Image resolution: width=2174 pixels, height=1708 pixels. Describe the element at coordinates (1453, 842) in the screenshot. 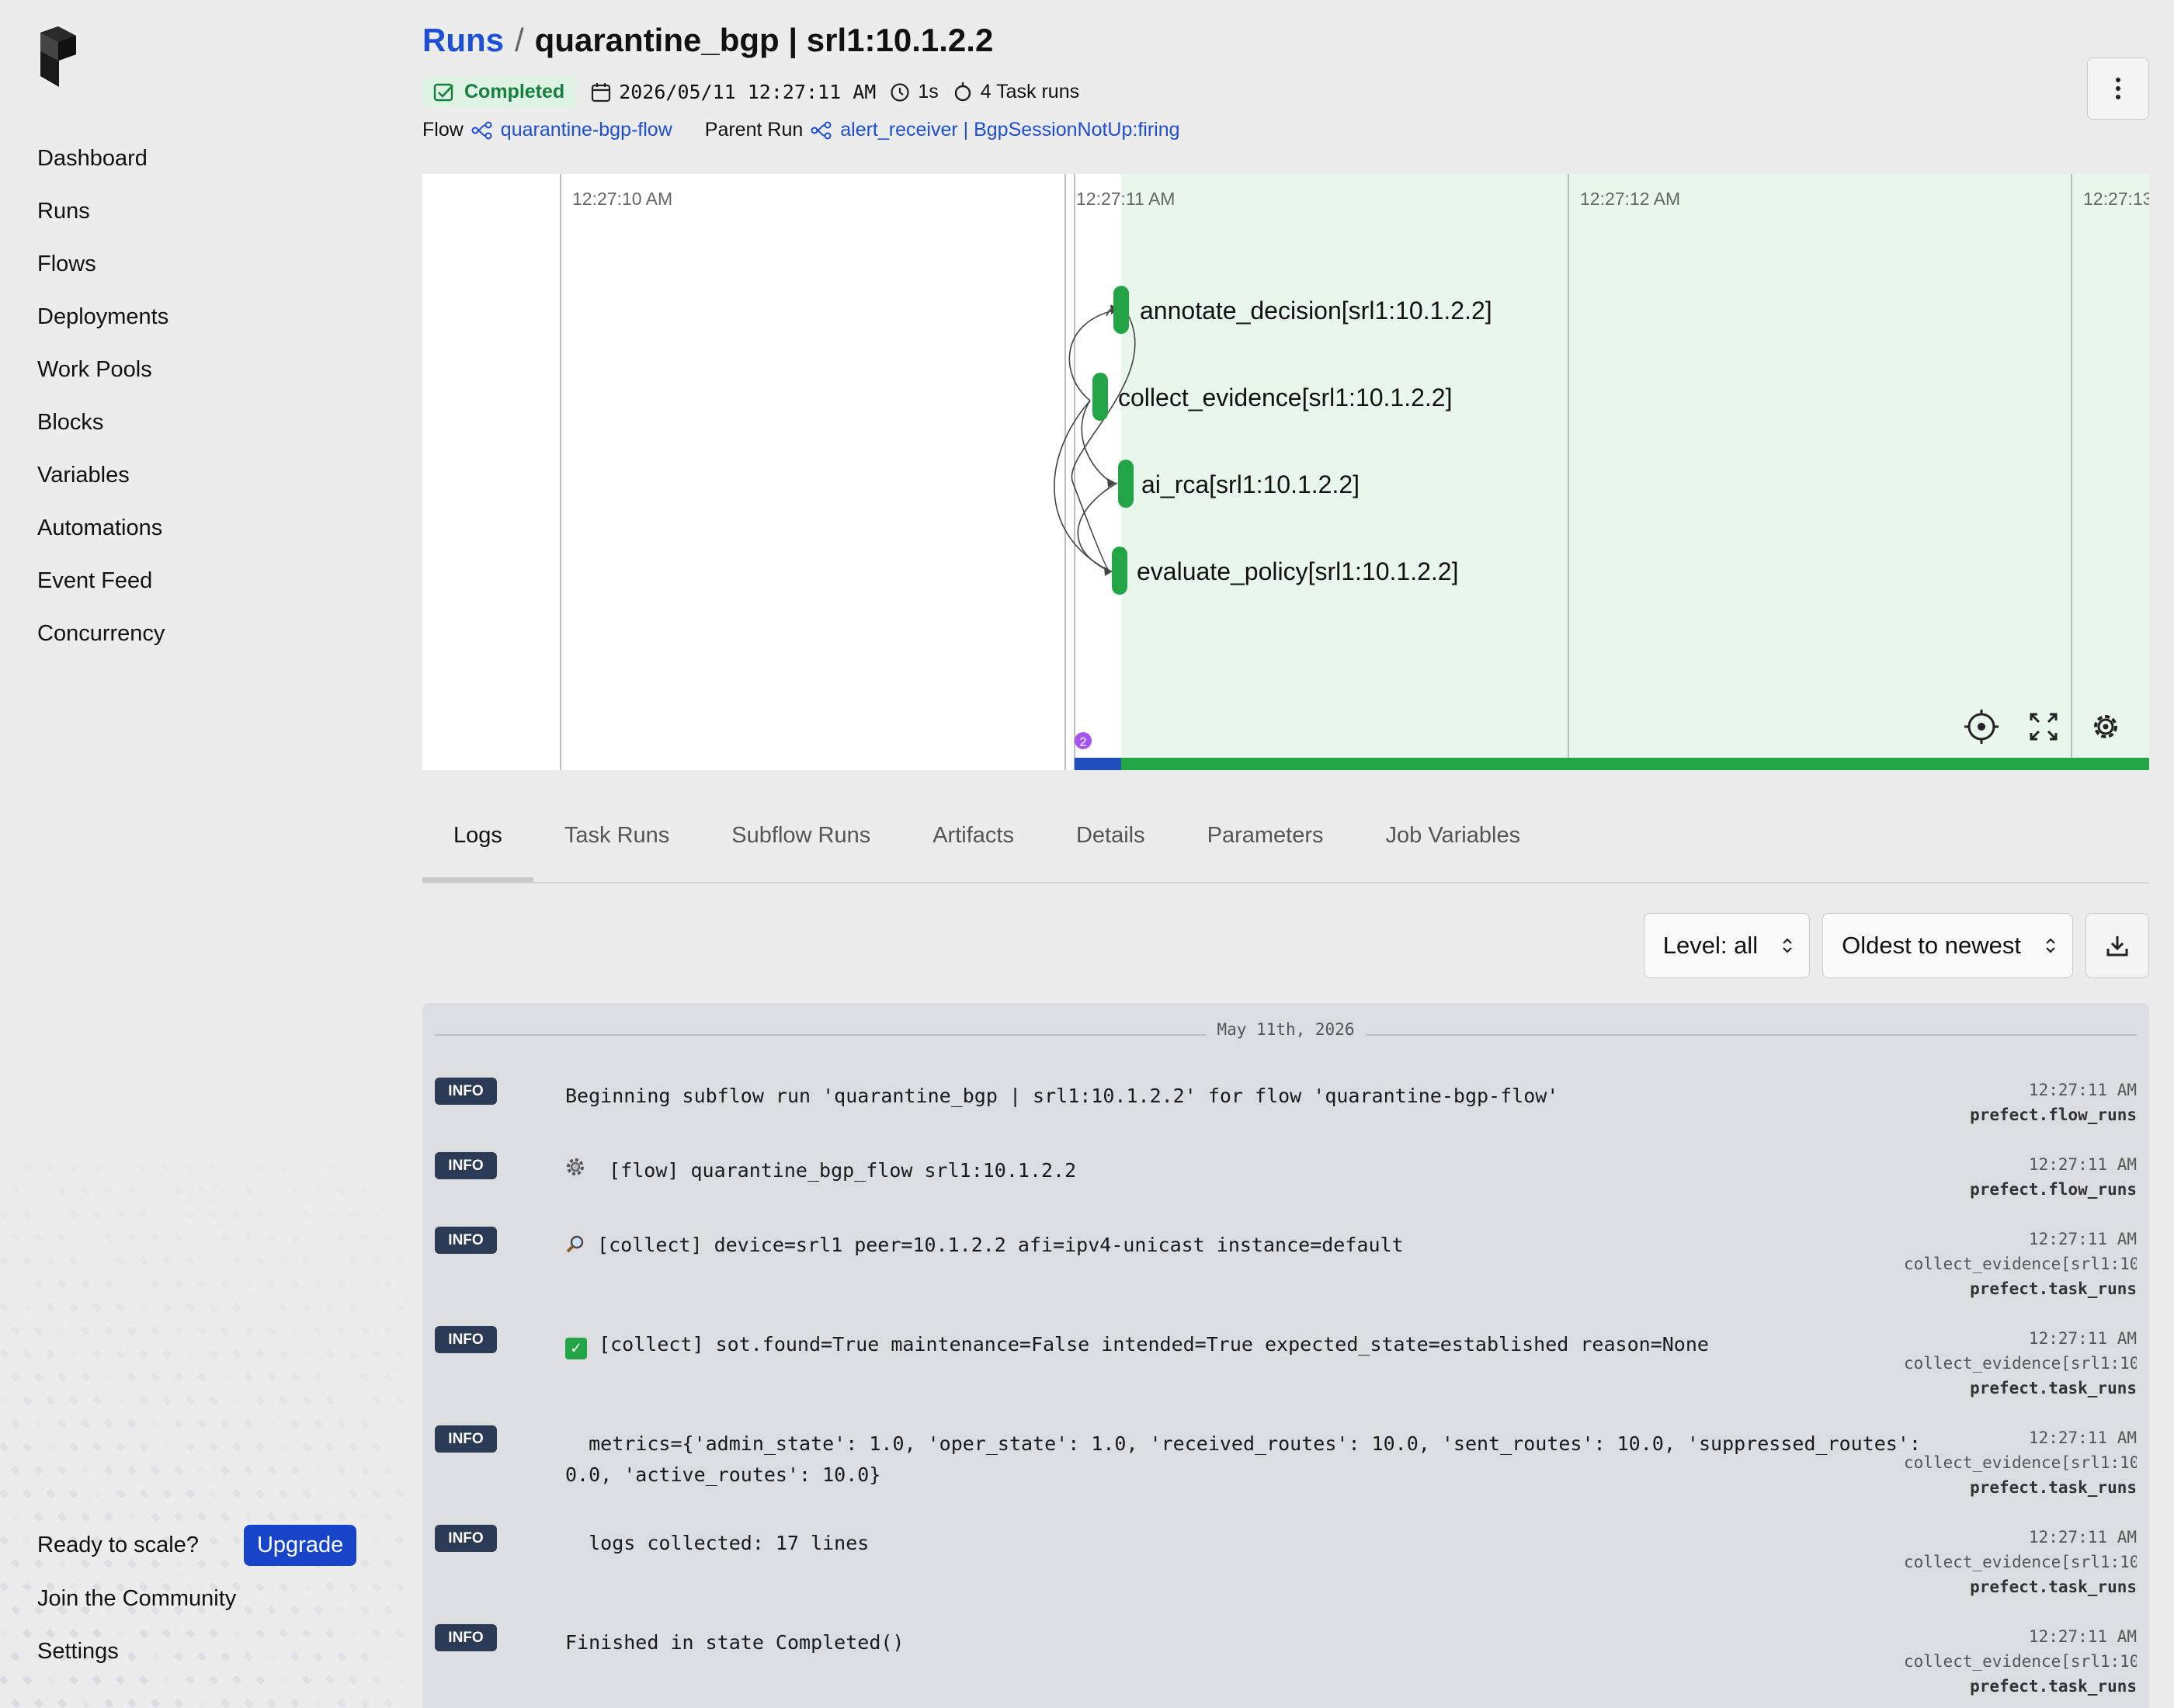

I see `tab-job-variables: Job Variables` at that location.